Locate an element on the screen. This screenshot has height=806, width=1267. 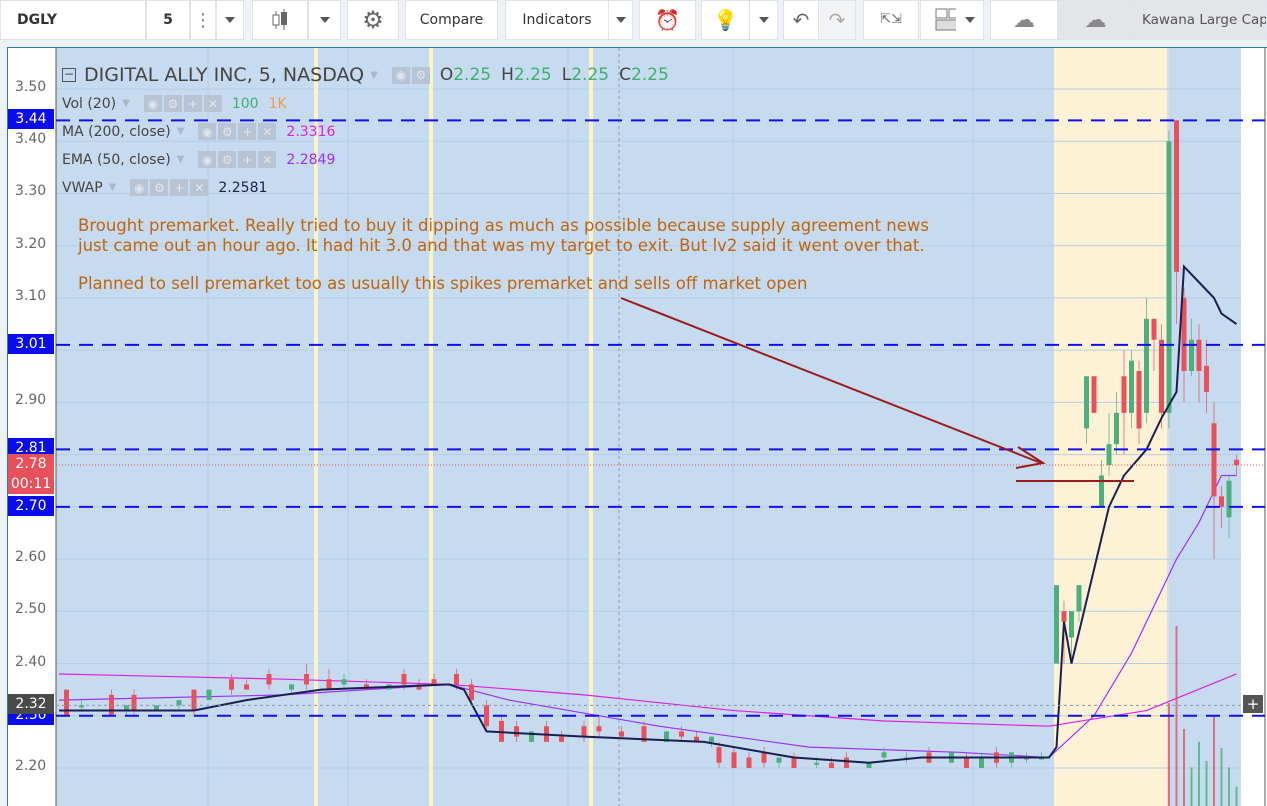
series-buttons: ◉ ⚙ is located at coordinates (410, 75).